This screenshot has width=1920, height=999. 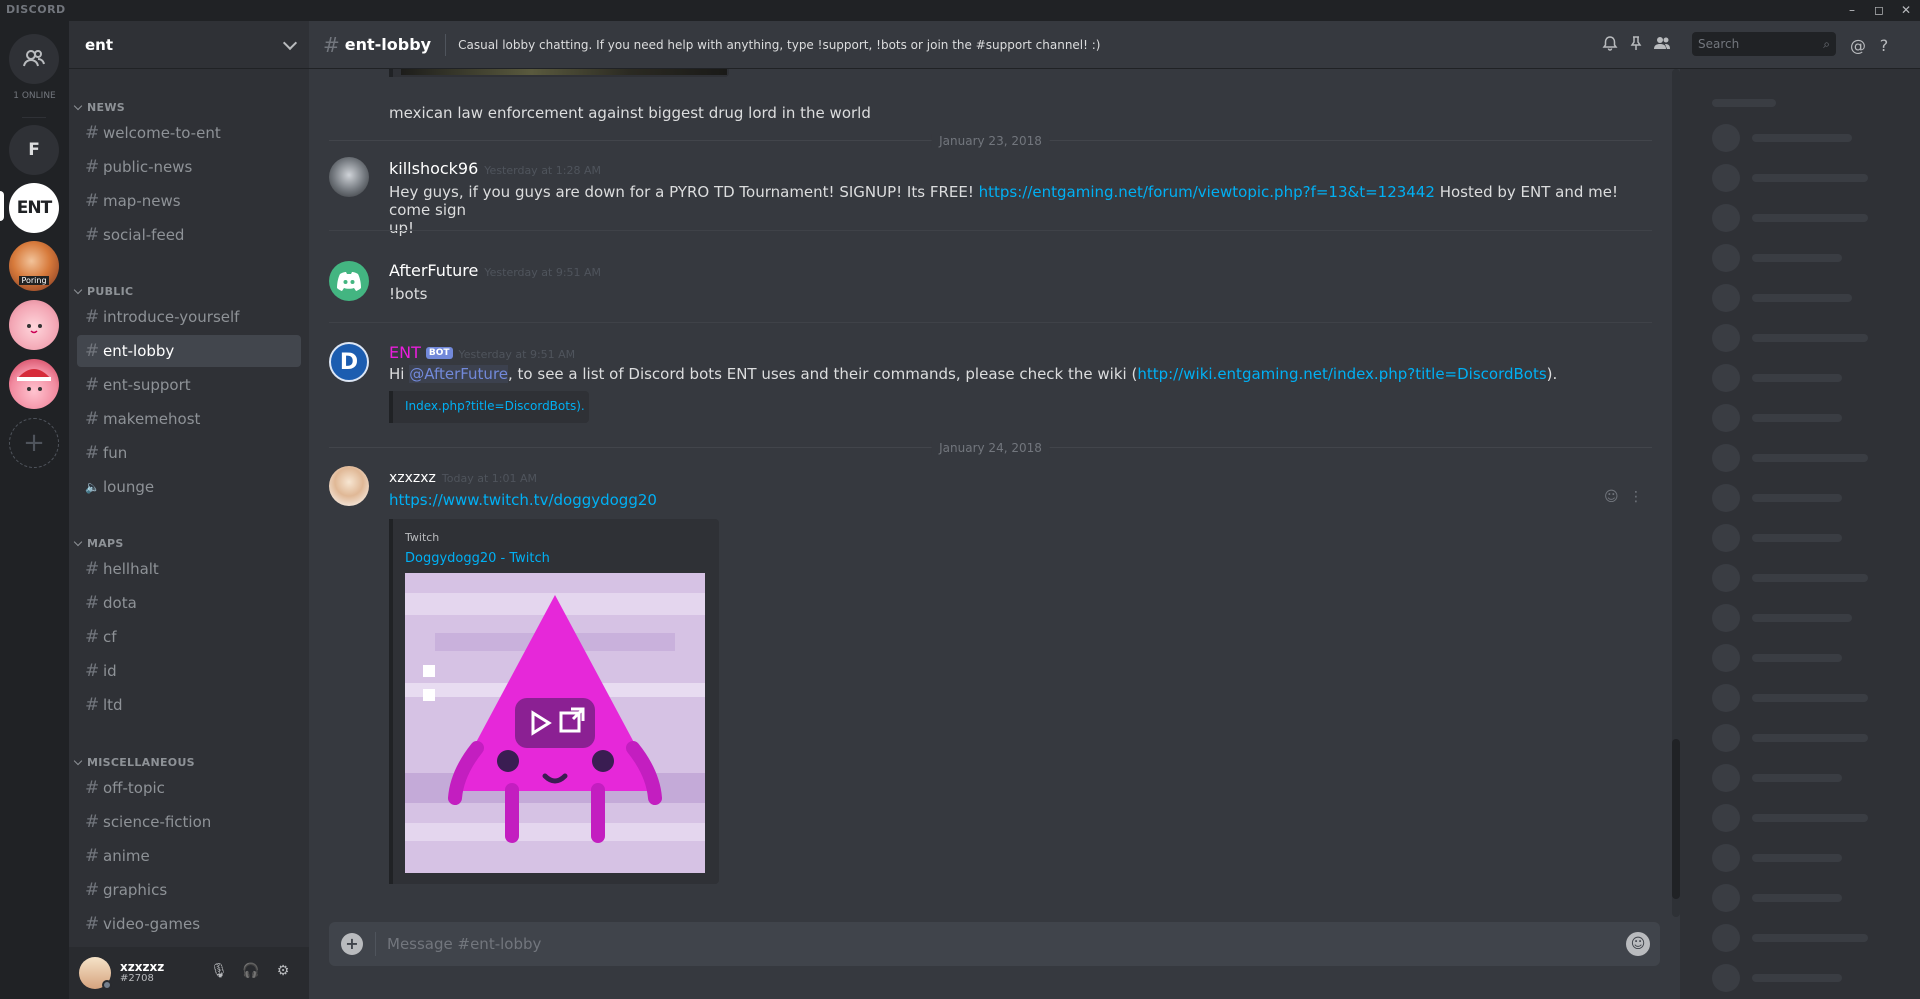 I want to click on mentions-icon: @, so click(x=1858, y=46).